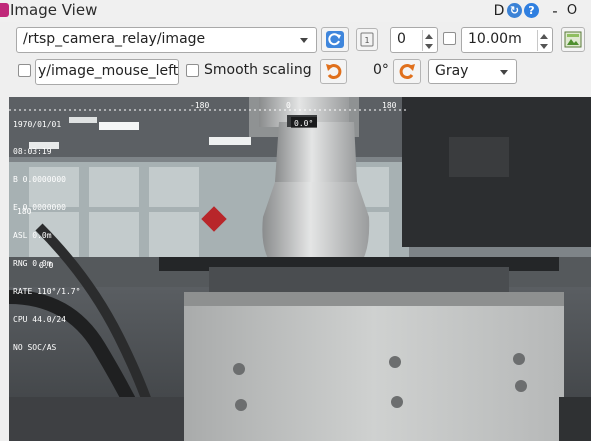 This screenshot has width=591, height=441. Describe the element at coordinates (514, 10) in the screenshot. I see `reload-icon: ↻` at that location.